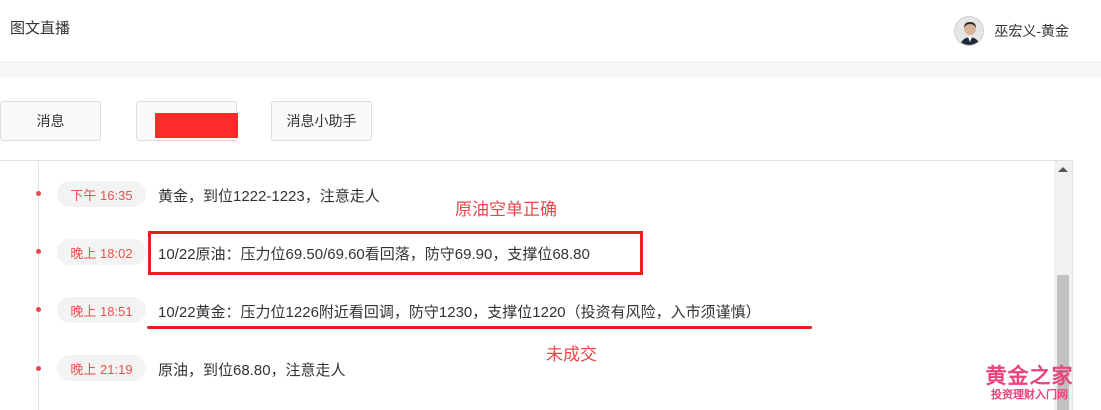 The height and width of the screenshot is (410, 1101). Describe the element at coordinates (395, 253) in the screenshot. I see `annotation-highlight-box` at that location.